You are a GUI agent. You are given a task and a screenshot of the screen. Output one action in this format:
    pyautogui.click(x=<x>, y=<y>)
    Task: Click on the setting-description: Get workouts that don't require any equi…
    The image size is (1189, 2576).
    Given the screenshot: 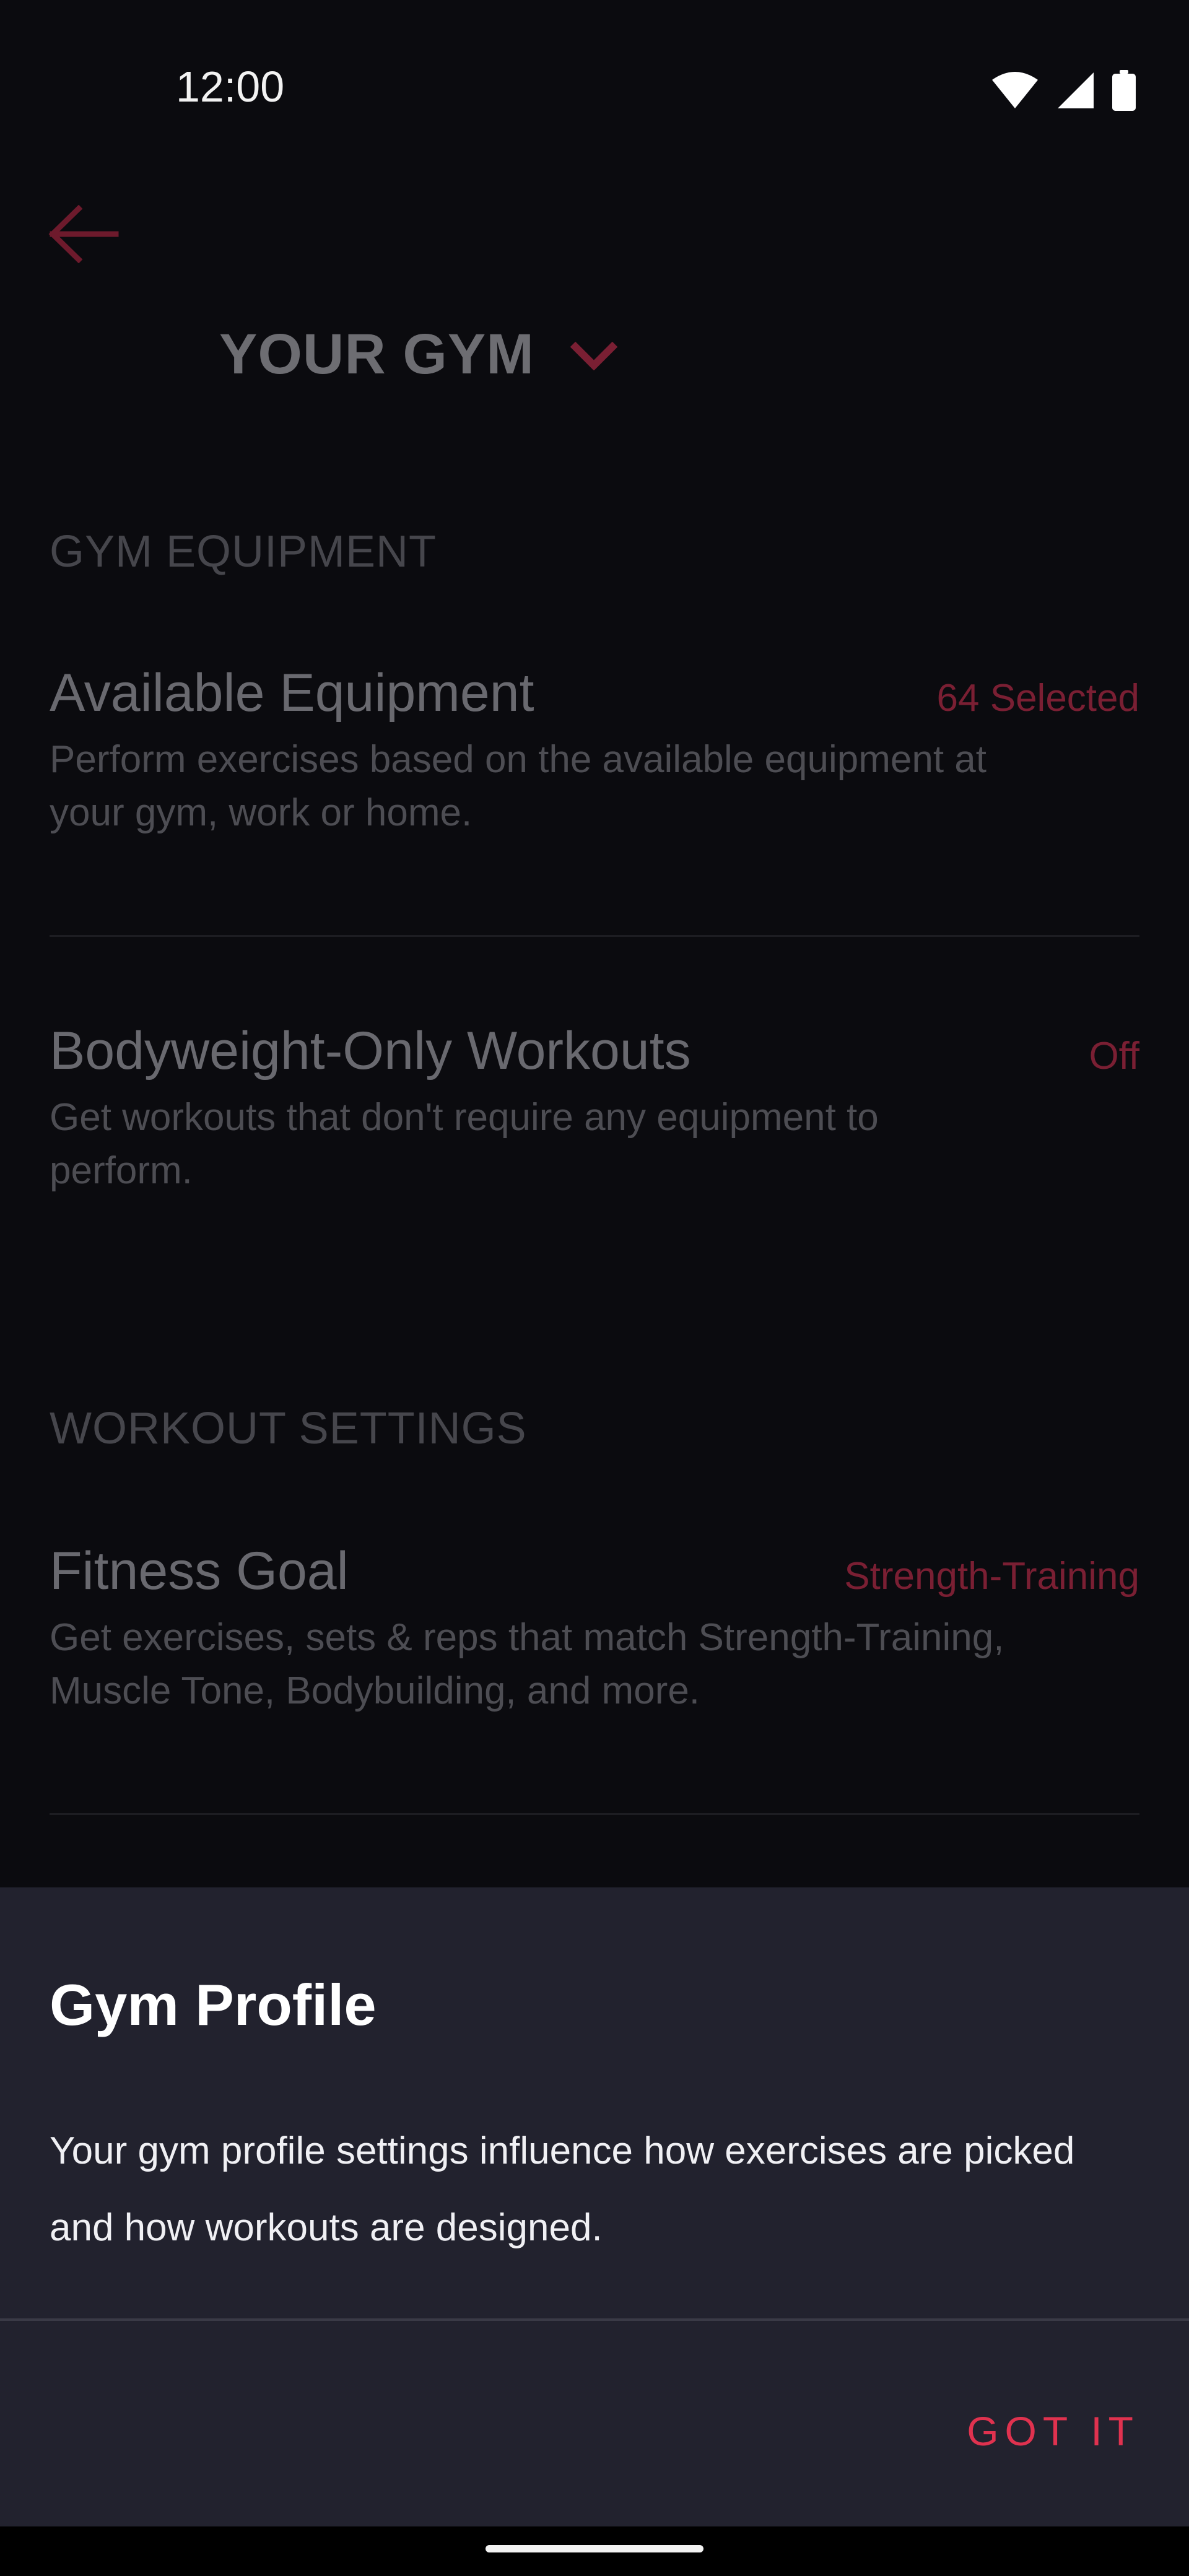 What is the action you would take?
    pyautogui.click(x=464, y=1144)
    